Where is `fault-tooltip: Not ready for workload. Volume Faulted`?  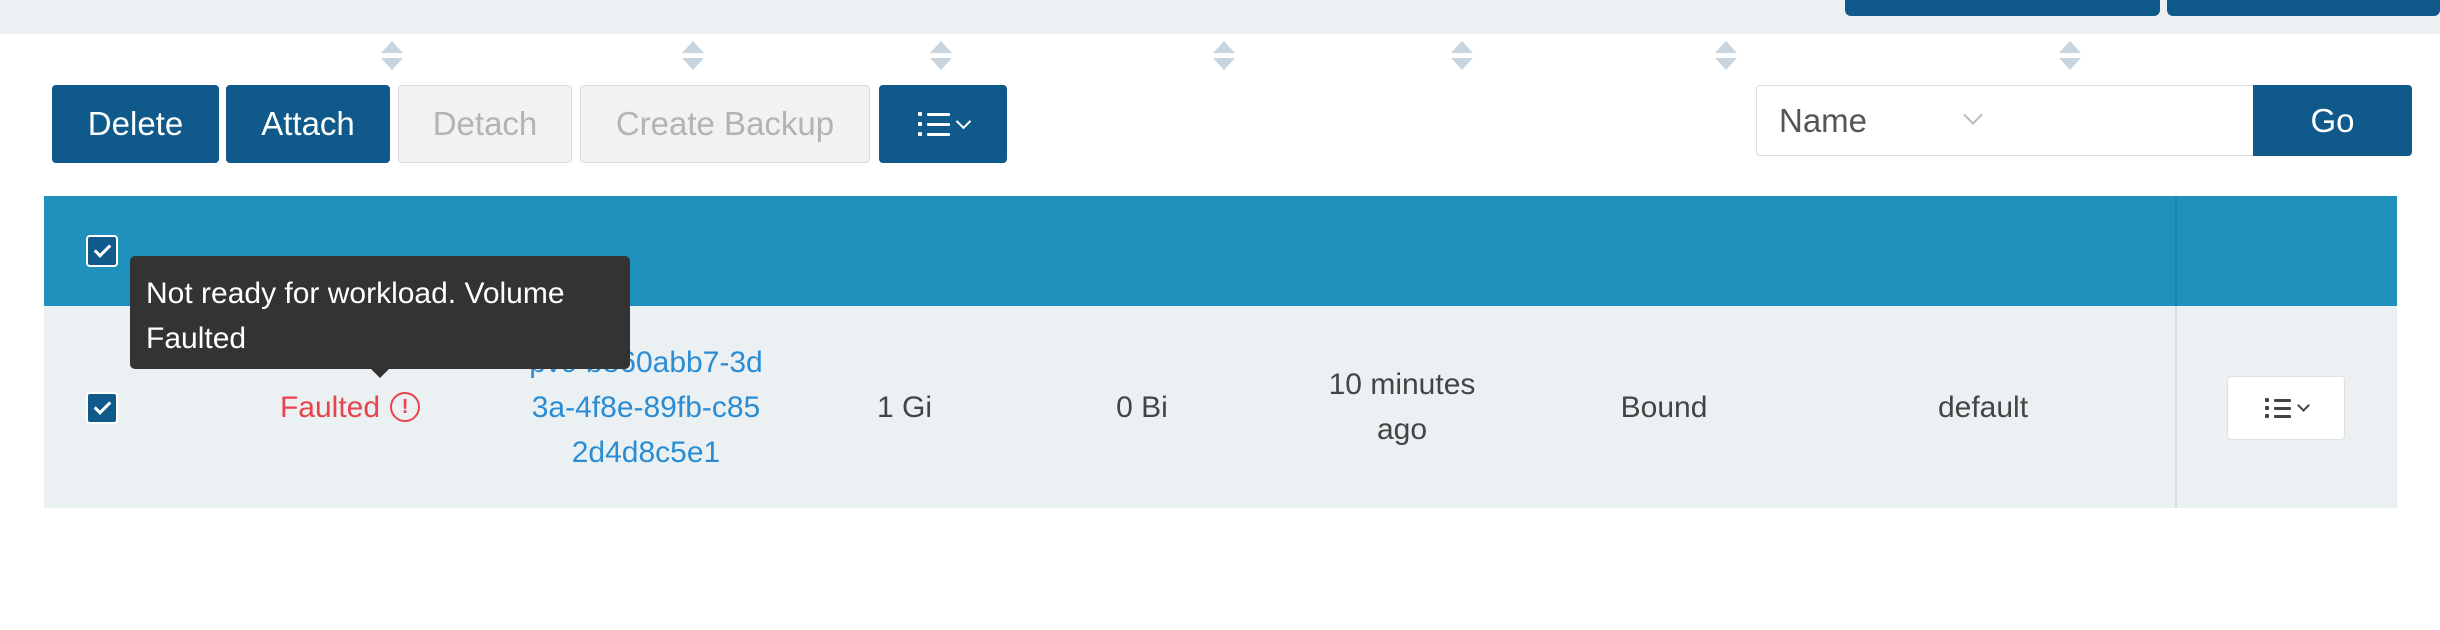
fault-tooltip: Not ready for workload. Volume Faulted is located at coordinates (380, 312).